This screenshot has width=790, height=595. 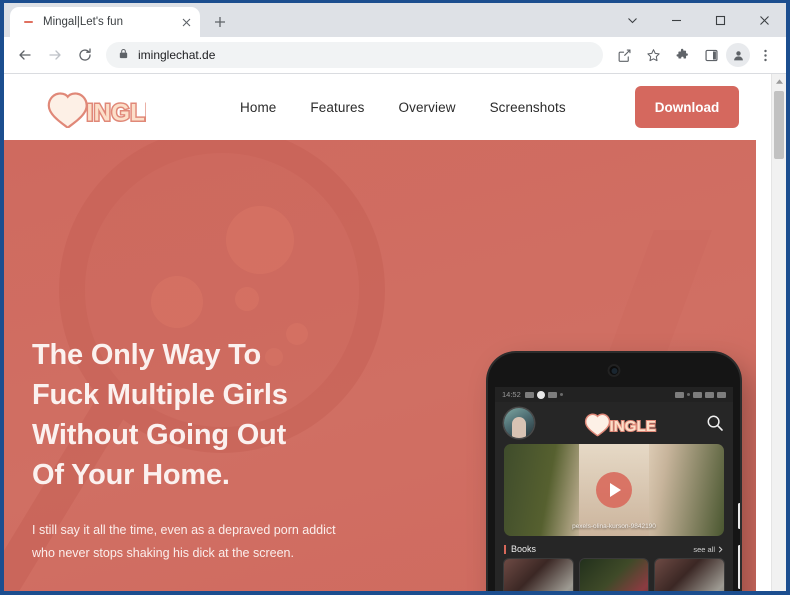 I want to click on reload-icon, so click(x=85, y=55).